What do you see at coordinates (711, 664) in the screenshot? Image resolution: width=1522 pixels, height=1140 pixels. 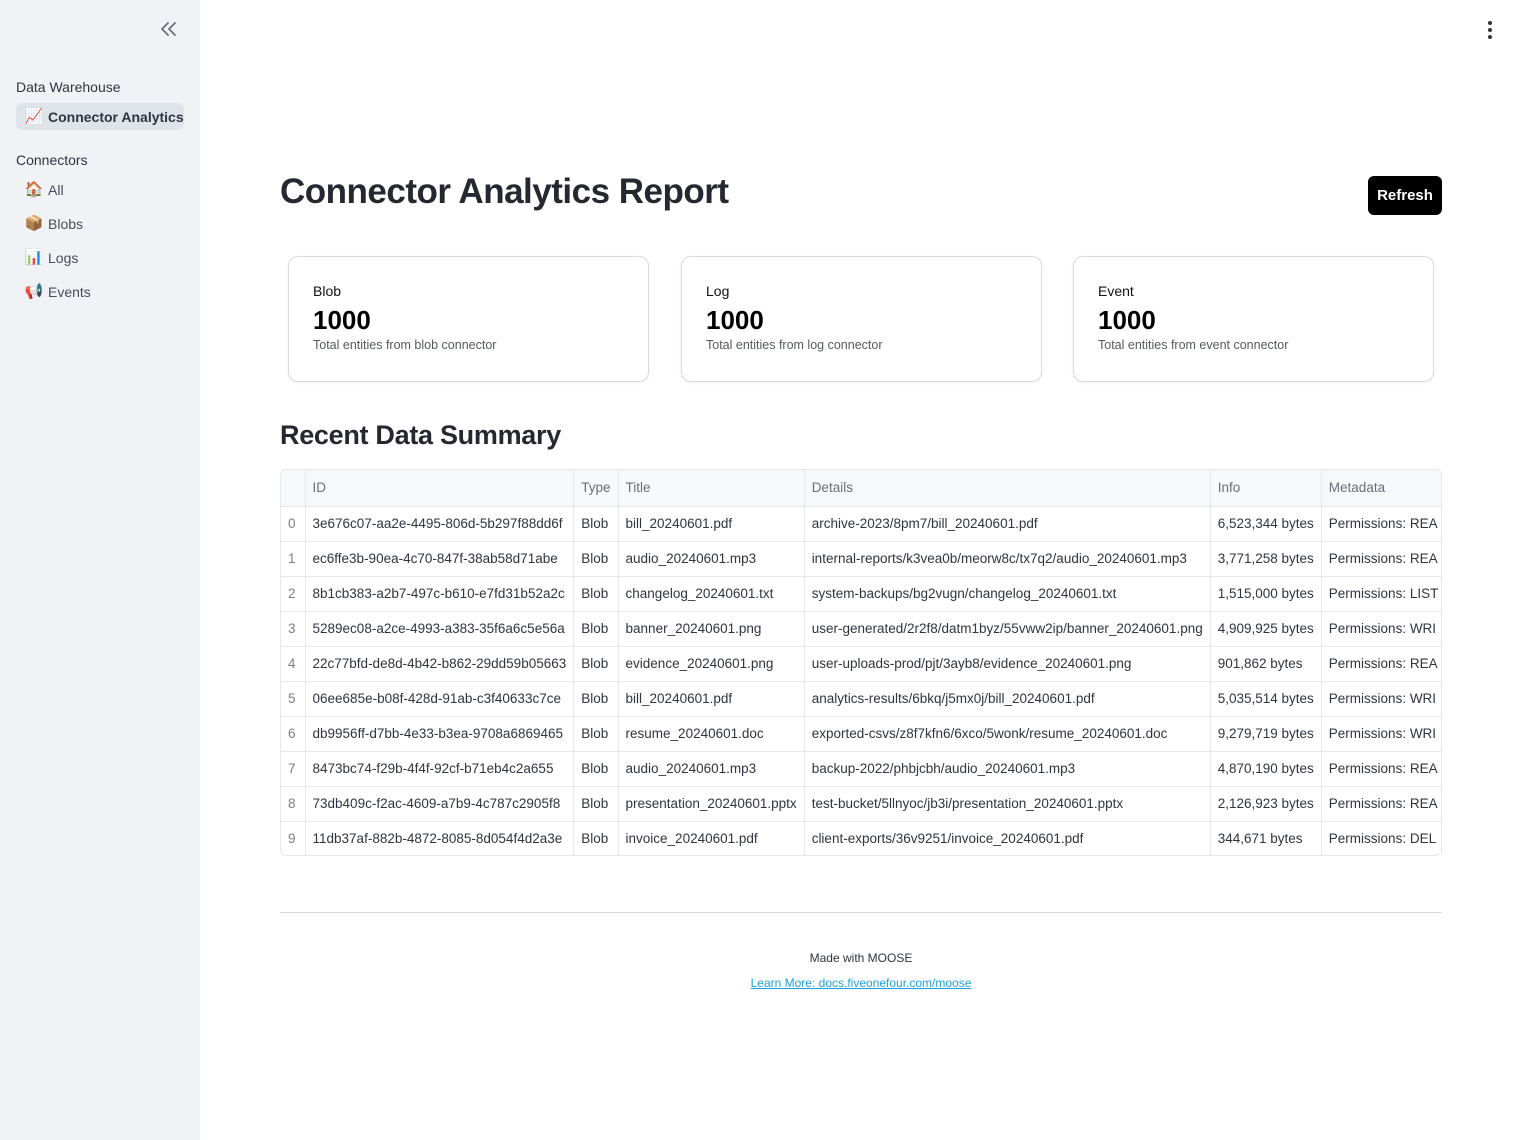 I see `cell-title: evidence_20240601.png` at bounding box center [711, 664].